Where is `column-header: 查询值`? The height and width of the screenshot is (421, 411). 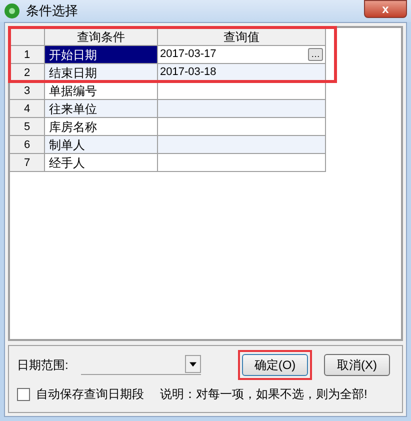 column-header: 查询值 is located at coordinates (242, 37).